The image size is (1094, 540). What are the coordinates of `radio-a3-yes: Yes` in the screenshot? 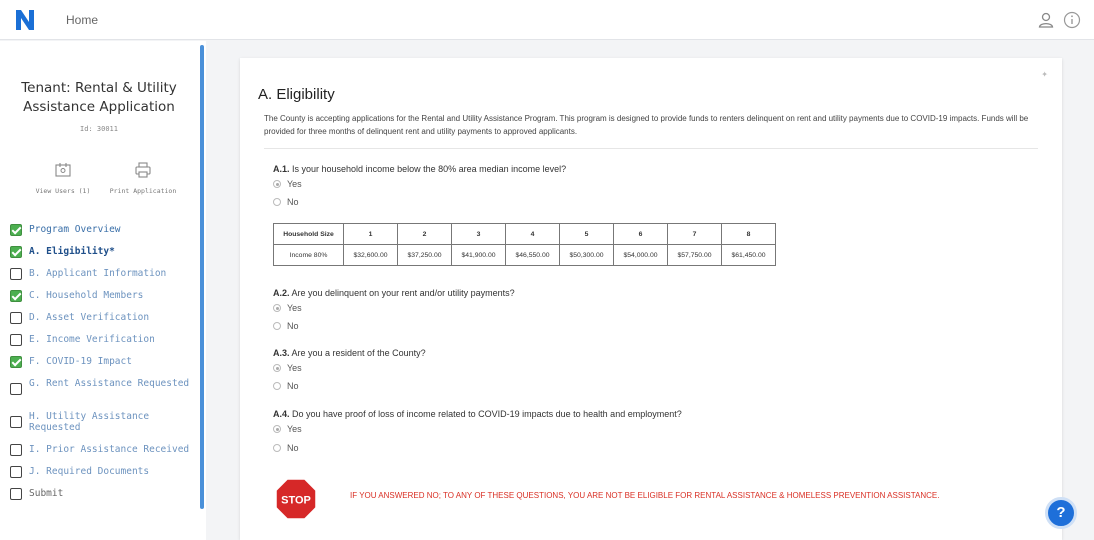 It's located at (287, 368).